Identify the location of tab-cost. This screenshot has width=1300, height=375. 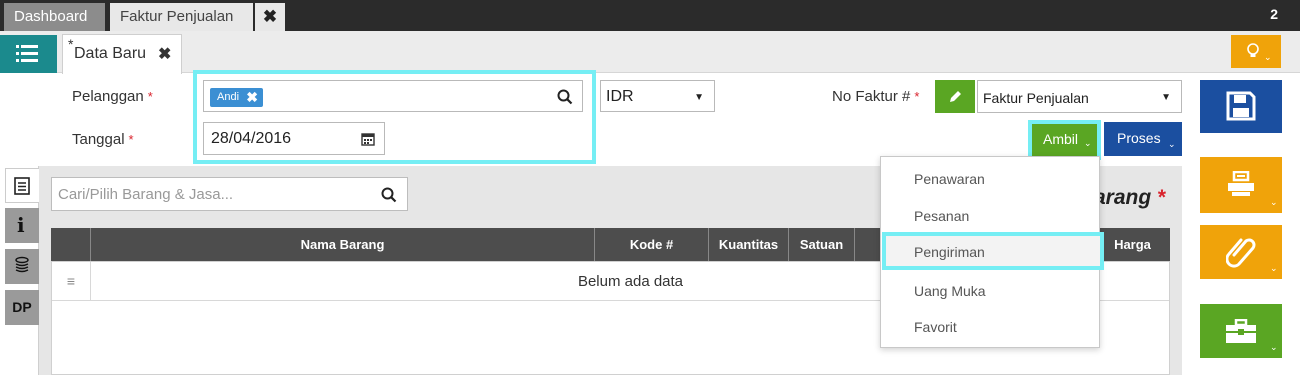
(22, 266).